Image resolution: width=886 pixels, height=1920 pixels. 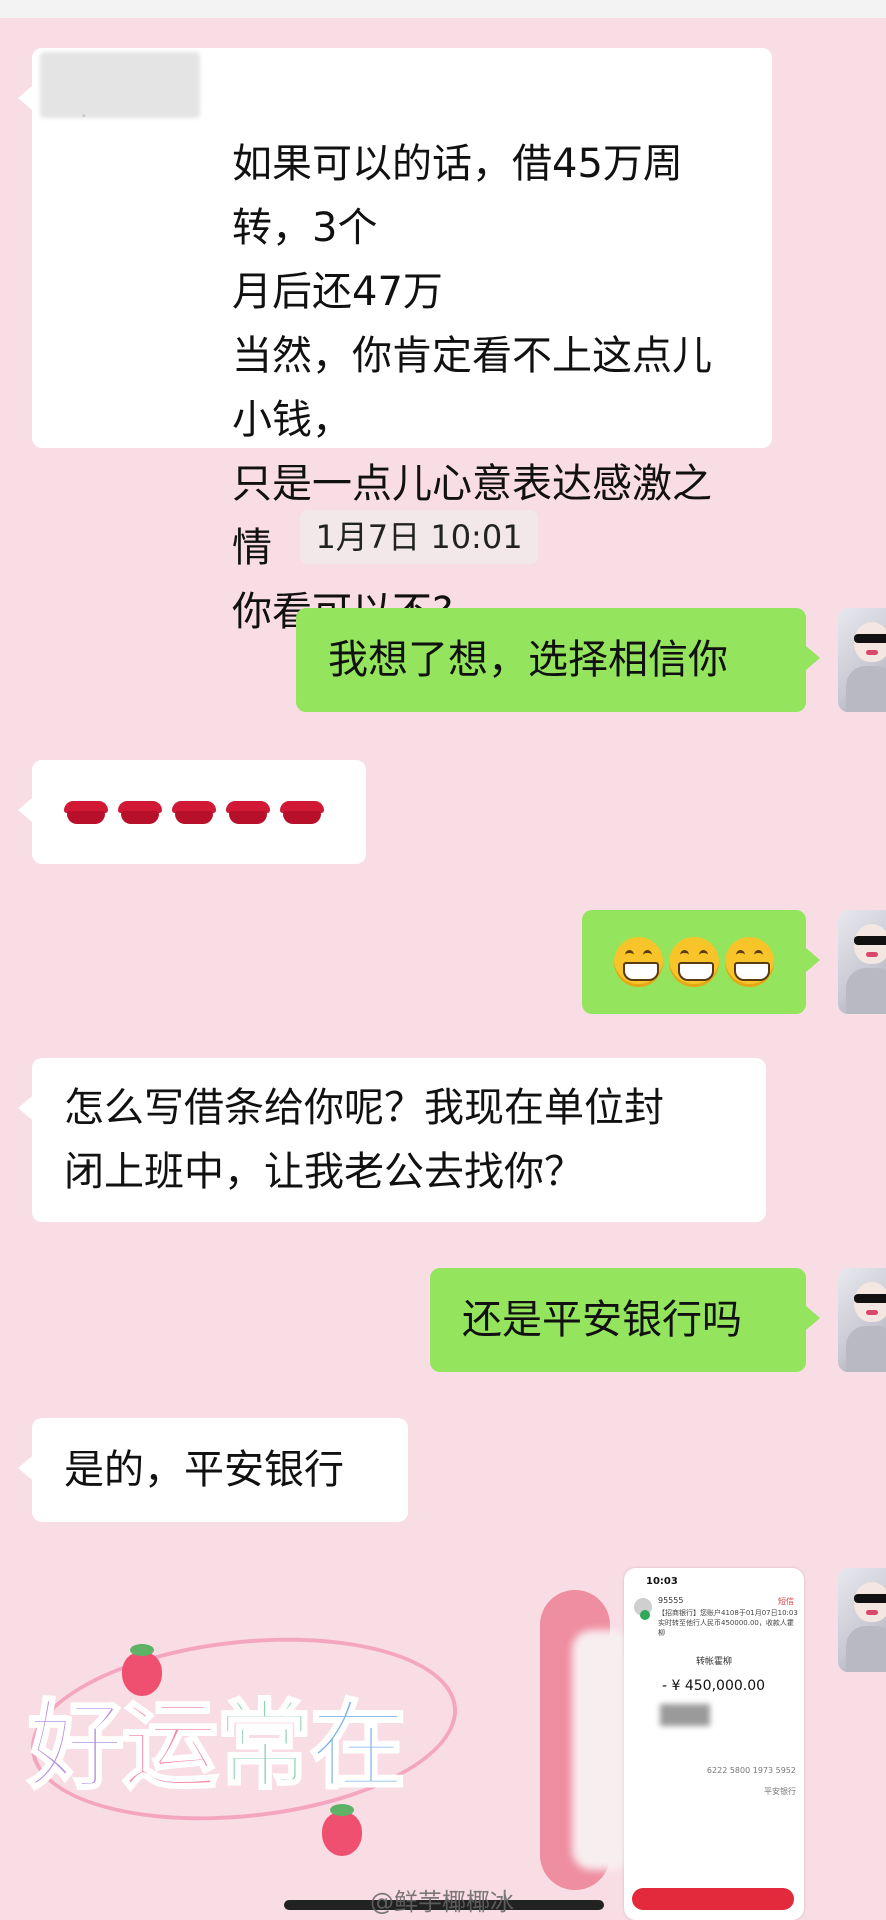 What do you see at coordinates (602, 1320) in the screenshot?
I see `message-text: 还是平安银行吗` at bounding box center [602, 1320].